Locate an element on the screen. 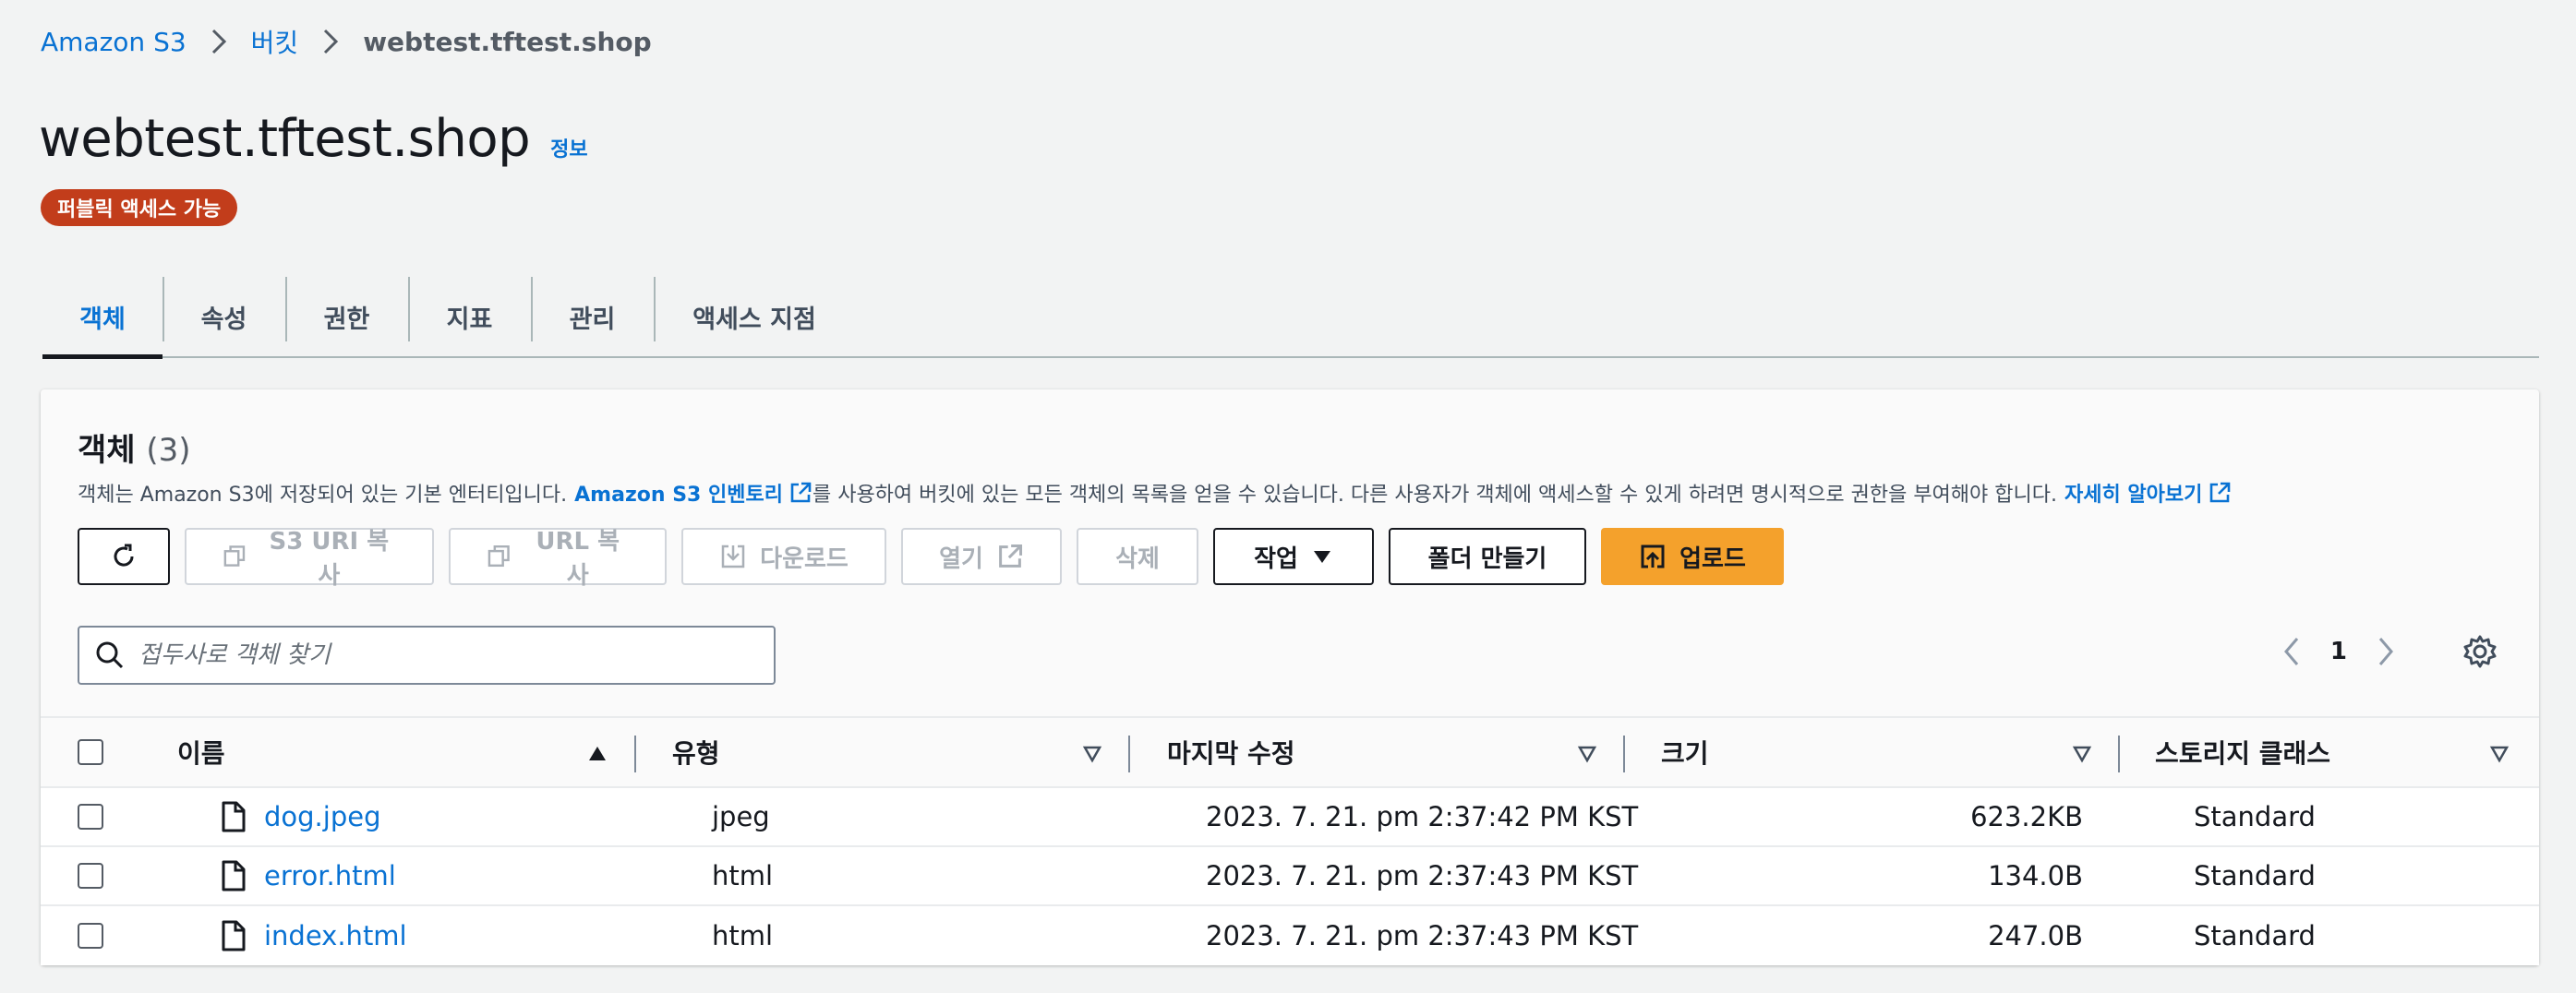 The width and height of the screenshot is (2576, 993). tab-bar: 객체 속성 권한 지표 관리 액세스 지점 is located at coordinates (1290, 318).